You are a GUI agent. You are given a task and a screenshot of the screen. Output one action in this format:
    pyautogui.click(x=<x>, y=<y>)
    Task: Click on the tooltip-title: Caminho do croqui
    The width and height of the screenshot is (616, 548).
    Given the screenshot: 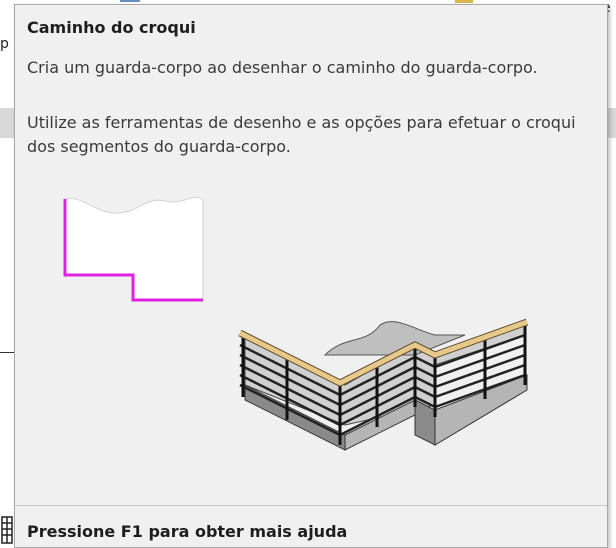 What is the action you would take?
    pyautogui.click(x=111, y=27)
    